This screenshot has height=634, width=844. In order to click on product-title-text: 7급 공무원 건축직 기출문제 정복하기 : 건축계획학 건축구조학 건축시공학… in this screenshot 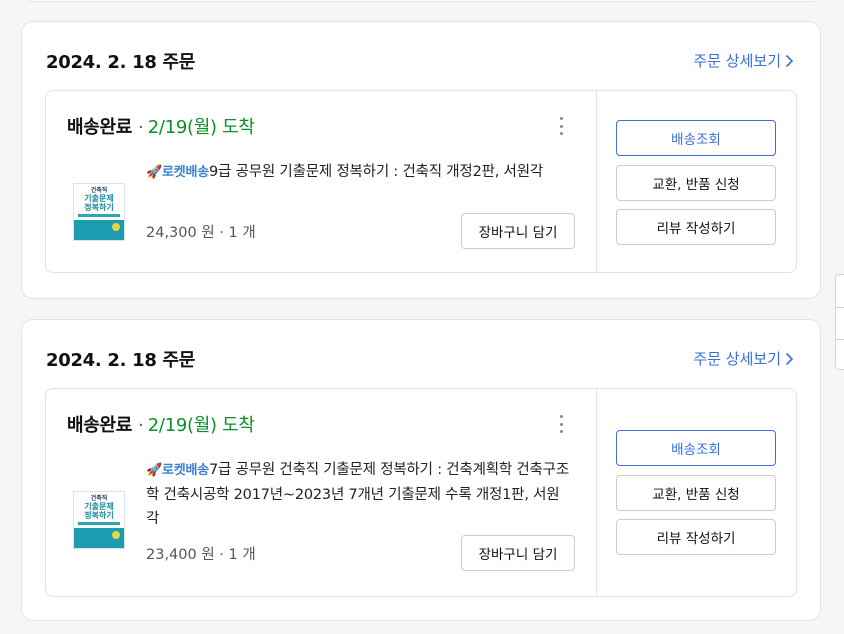, I will do `click(357, 494)`.